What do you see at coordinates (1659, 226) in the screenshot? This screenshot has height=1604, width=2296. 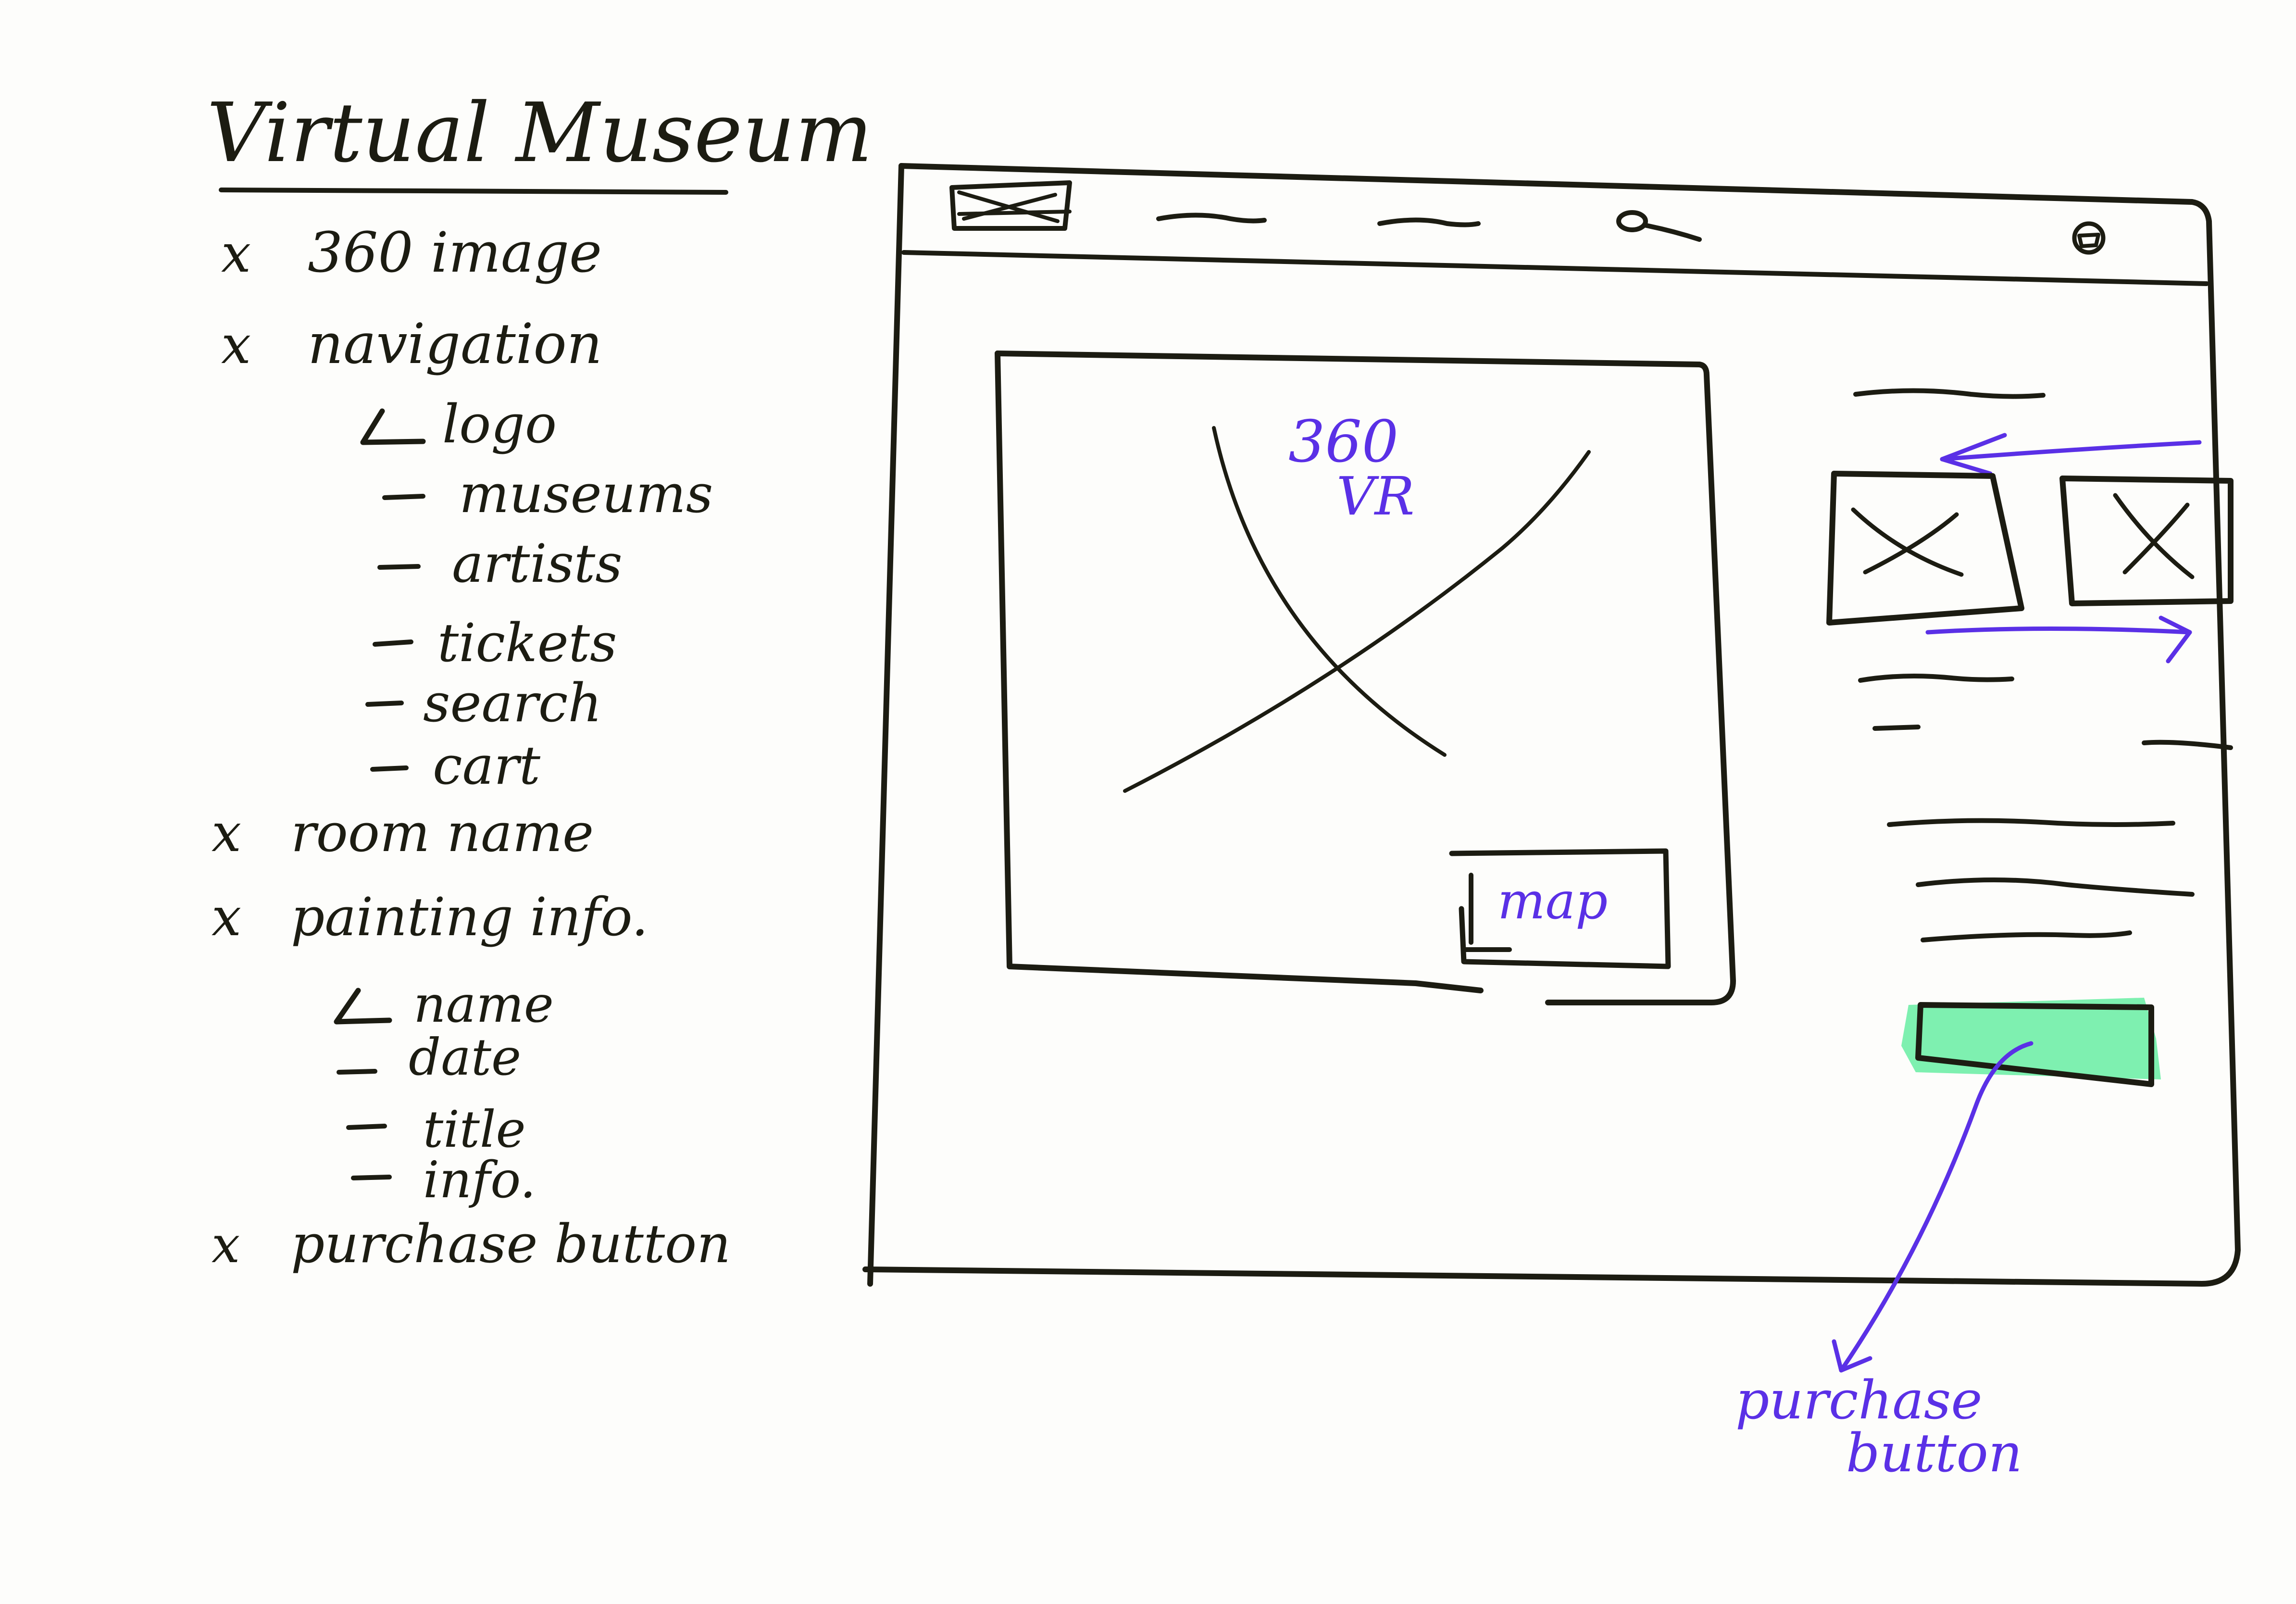 I see `search-icon` at bounding box center [1659, 226].